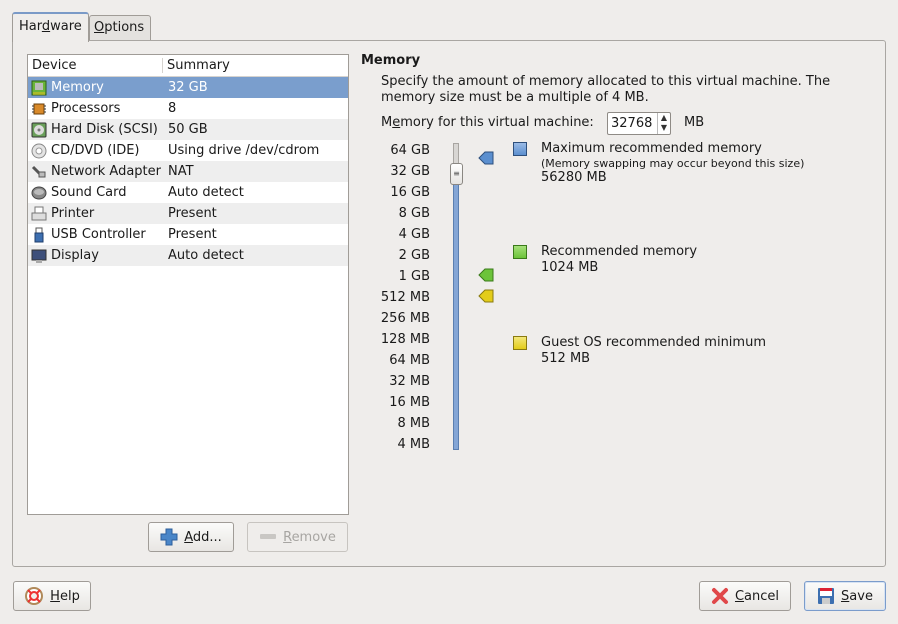 This screenshot has height=624, width=898. I want to click on device-row: CD/DVD (IDE) Using drive /dev/cdrom, so click(188, 150).